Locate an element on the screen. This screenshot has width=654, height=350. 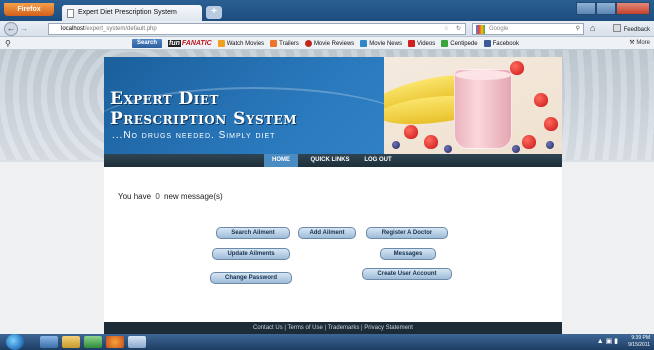
search-placeholder: Google is located at coordinates (499, 29).